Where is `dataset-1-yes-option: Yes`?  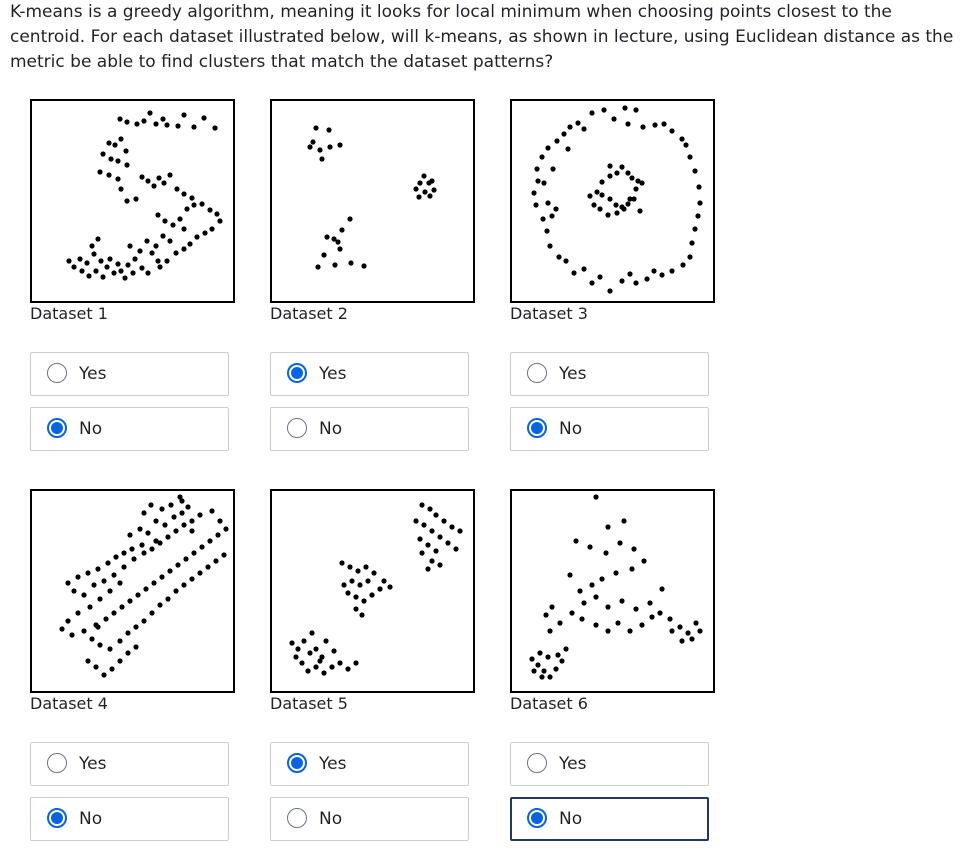 dataset-1-yes-option: Yes is located at coordinates (129, 374).